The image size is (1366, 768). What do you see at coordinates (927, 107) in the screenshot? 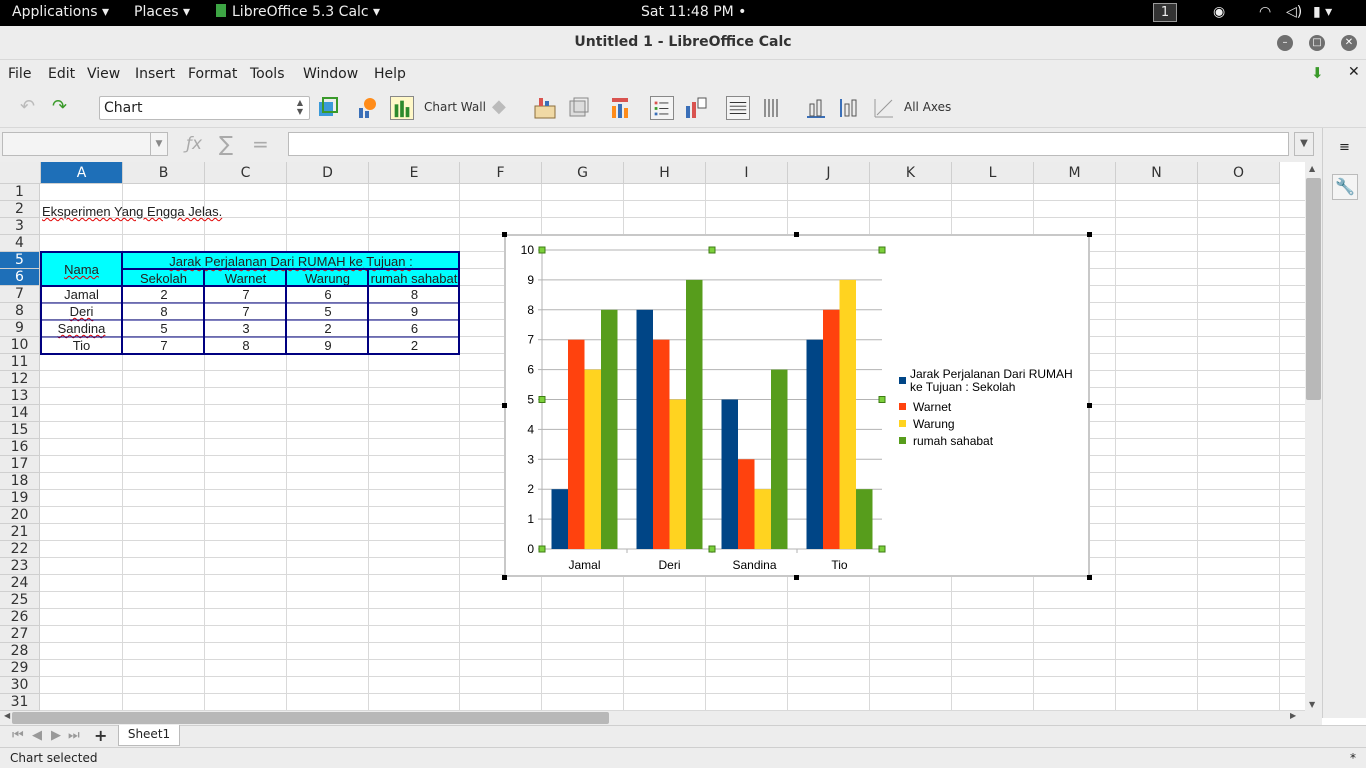
I see `all-axes-label: All Axes` at bounding box center [927, 107].